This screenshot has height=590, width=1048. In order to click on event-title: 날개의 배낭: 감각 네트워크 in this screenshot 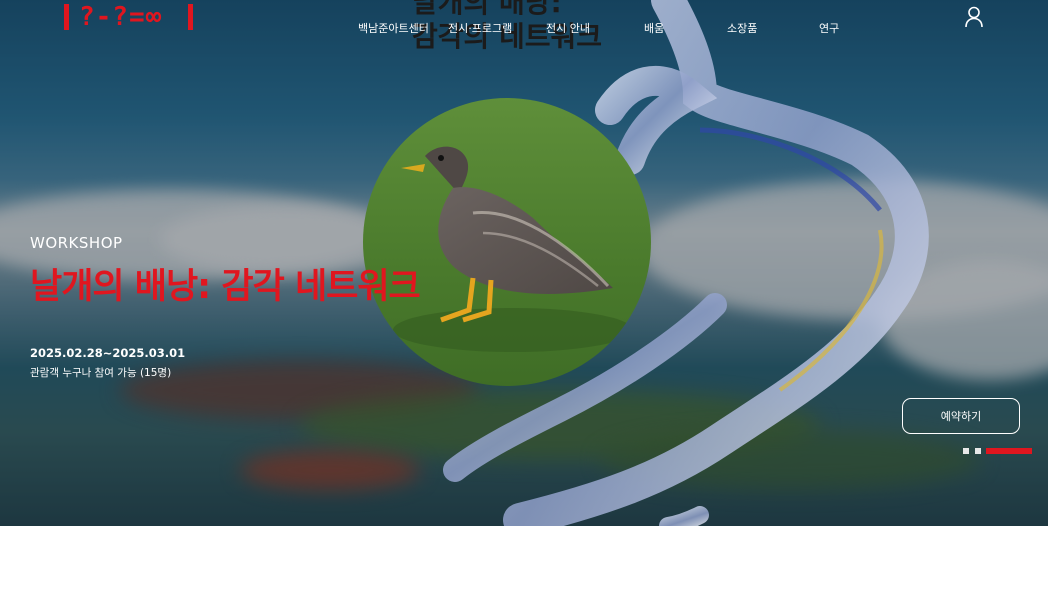, I will do `click(225, 283)`.